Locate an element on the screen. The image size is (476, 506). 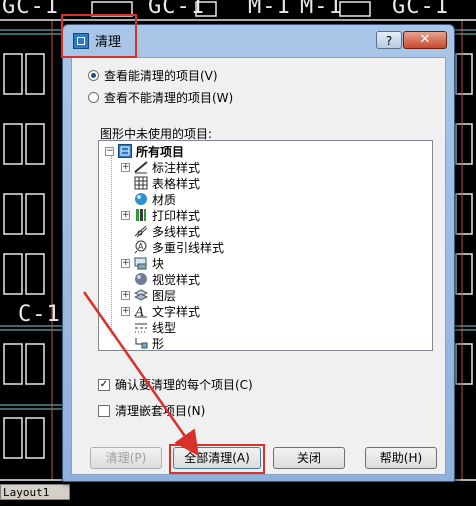
tree-item-table-style: 表格样式 is located at coordinates (160, 183).